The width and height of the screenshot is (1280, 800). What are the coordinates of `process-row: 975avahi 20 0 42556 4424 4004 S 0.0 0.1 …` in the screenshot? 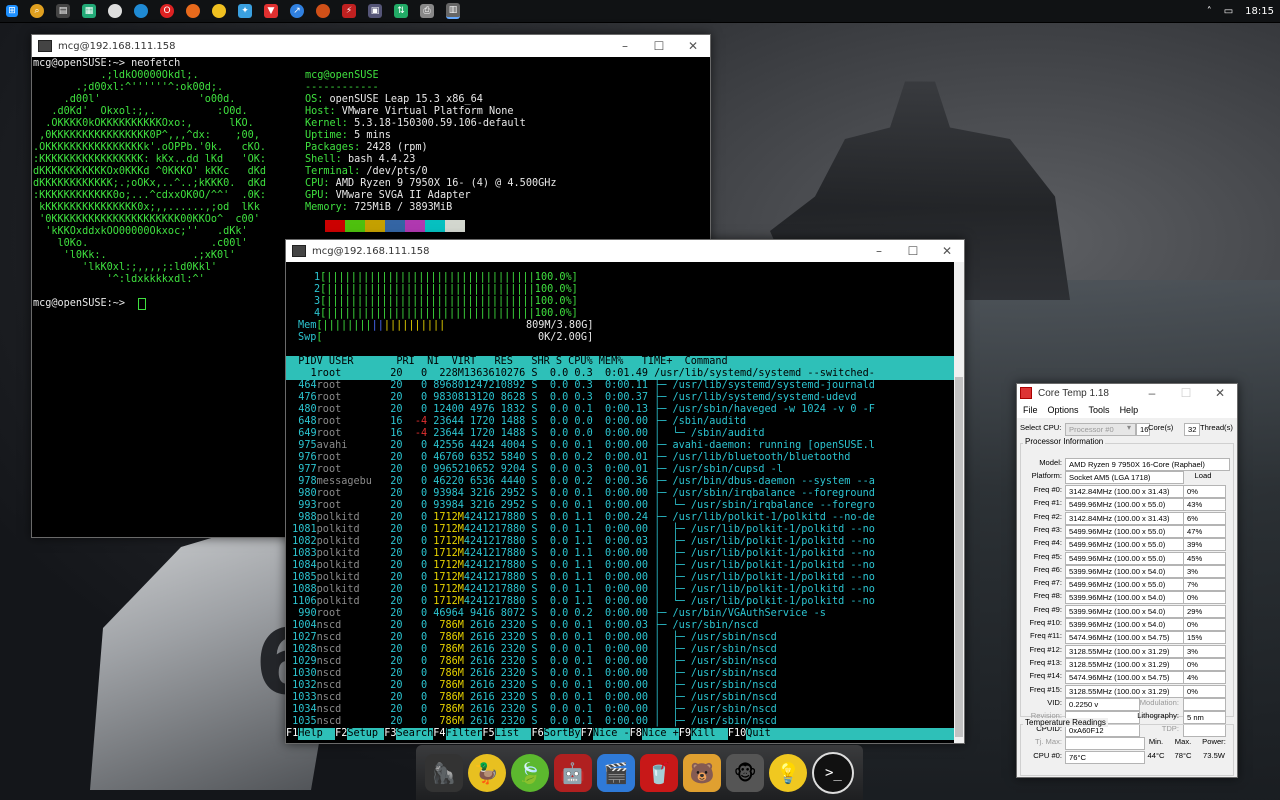 It's located at (625, 446).